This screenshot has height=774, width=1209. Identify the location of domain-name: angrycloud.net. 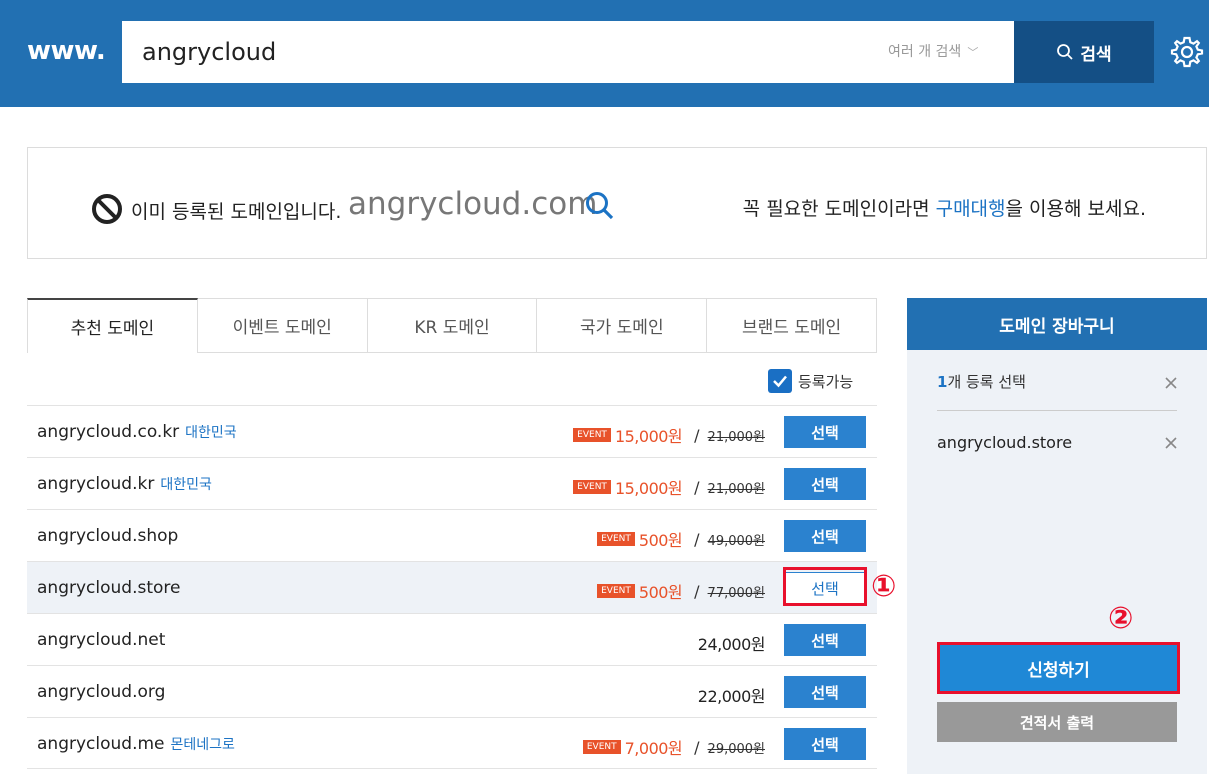
(101, 640).